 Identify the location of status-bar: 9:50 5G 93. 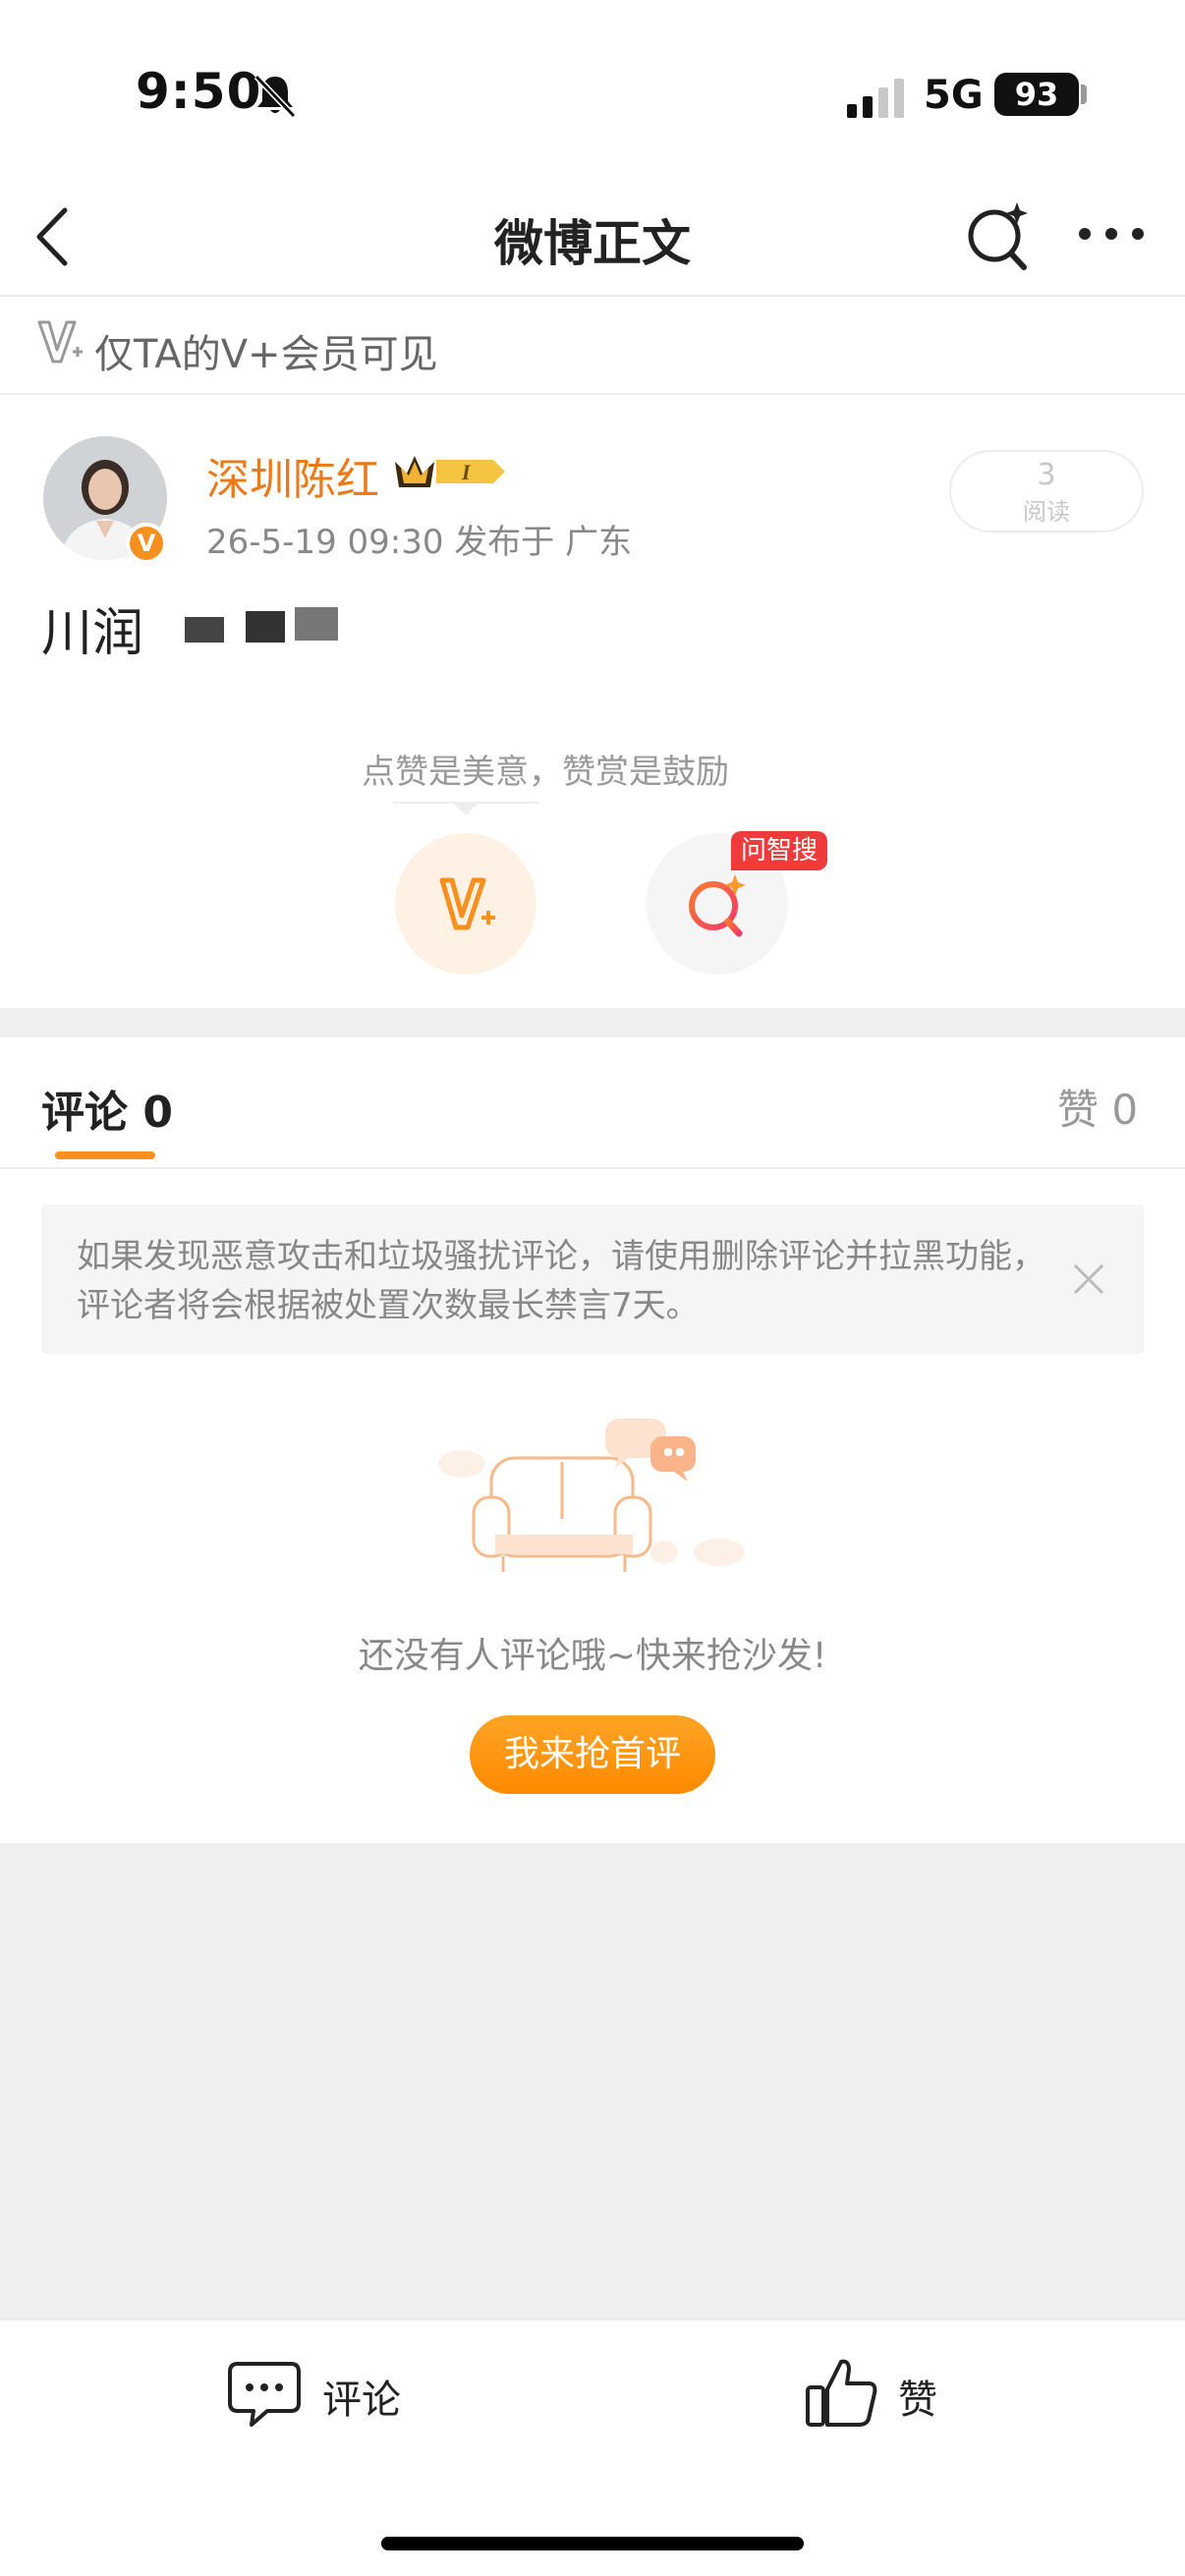
(592, 93).